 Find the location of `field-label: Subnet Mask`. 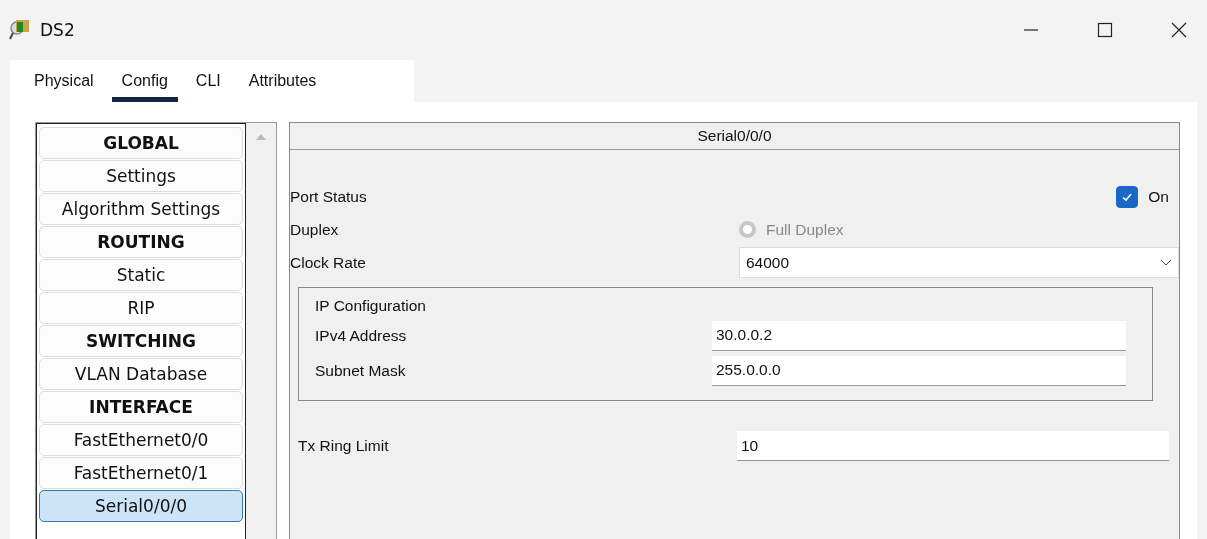

field-label: Subnet Mask is located at coordinates (360, 370).